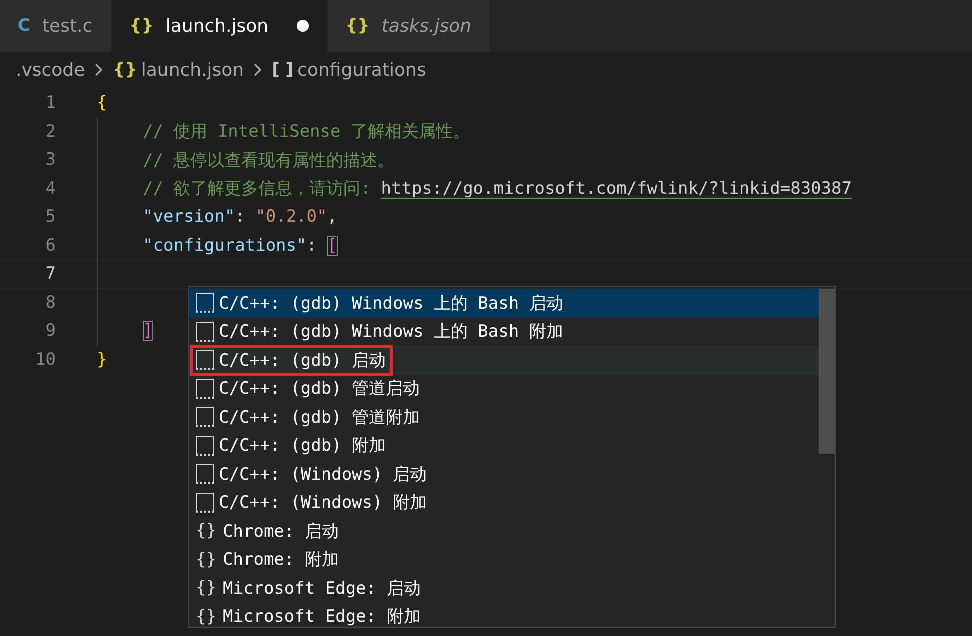 This screenshot has width=972, height=636. I want to click on line-number: 1, so click(50, 103).